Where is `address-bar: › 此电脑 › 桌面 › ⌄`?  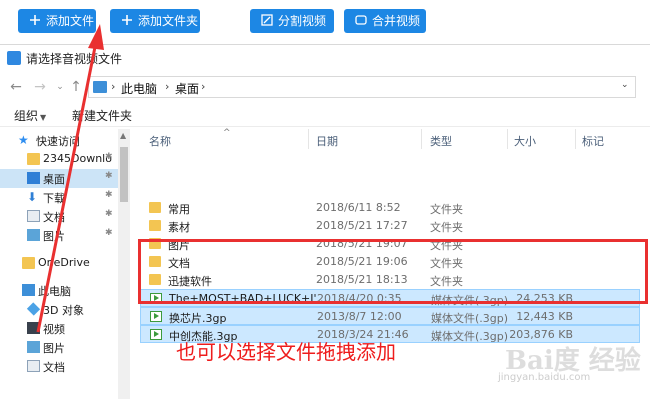
address-bar: › 此电脑 › 桌面 › ⌄ is located at coordinates (362, 87).